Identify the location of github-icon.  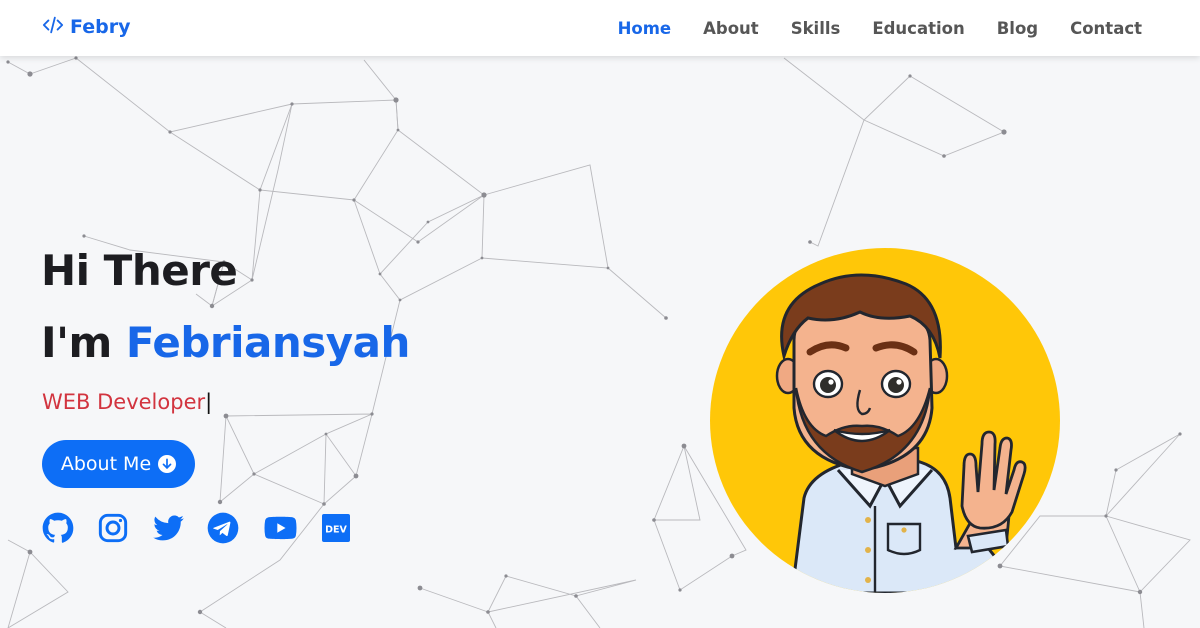
(58, 528).